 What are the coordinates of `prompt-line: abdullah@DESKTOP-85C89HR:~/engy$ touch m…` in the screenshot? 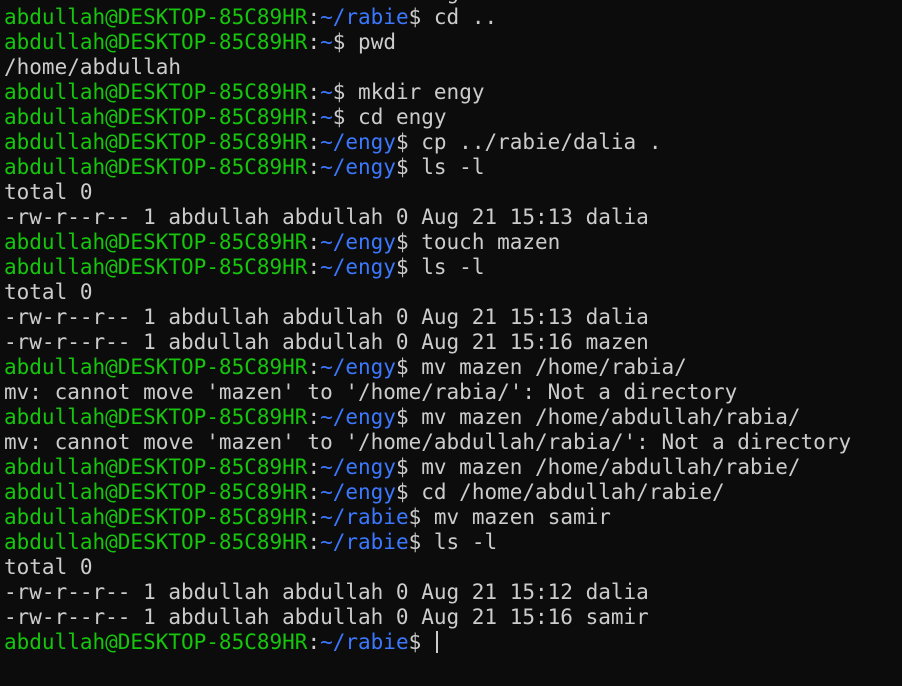 It's located at (453, 242).